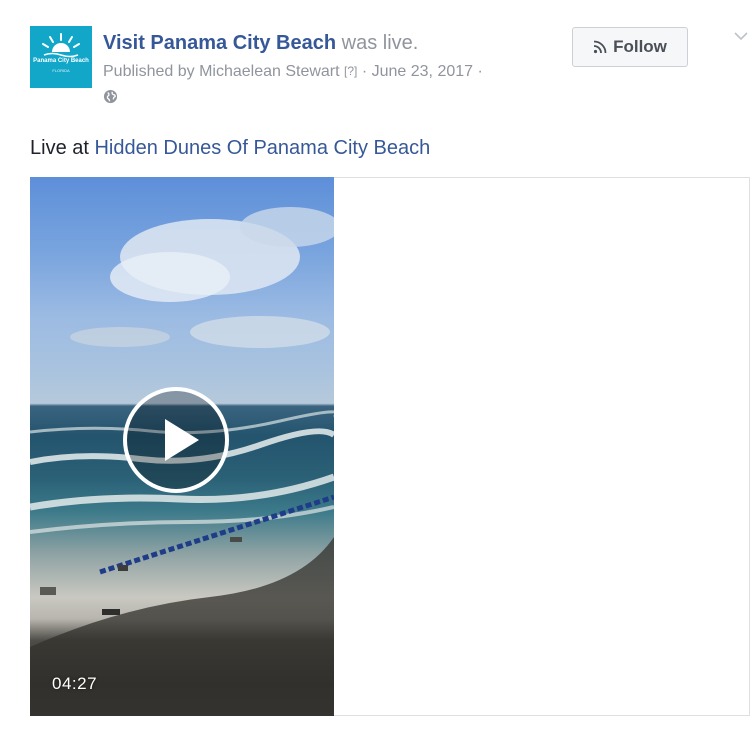 This screenshot has width=753, height=729. I want to click on follow-label: Follow, so click(640, 46).